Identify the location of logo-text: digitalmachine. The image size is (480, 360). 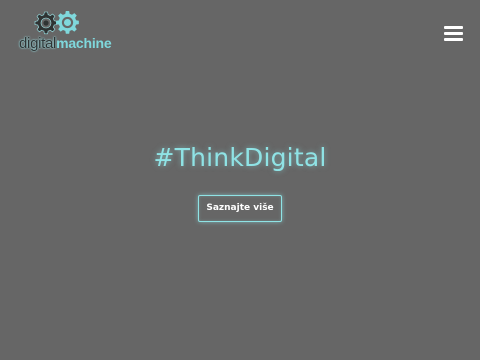
(65, 43).